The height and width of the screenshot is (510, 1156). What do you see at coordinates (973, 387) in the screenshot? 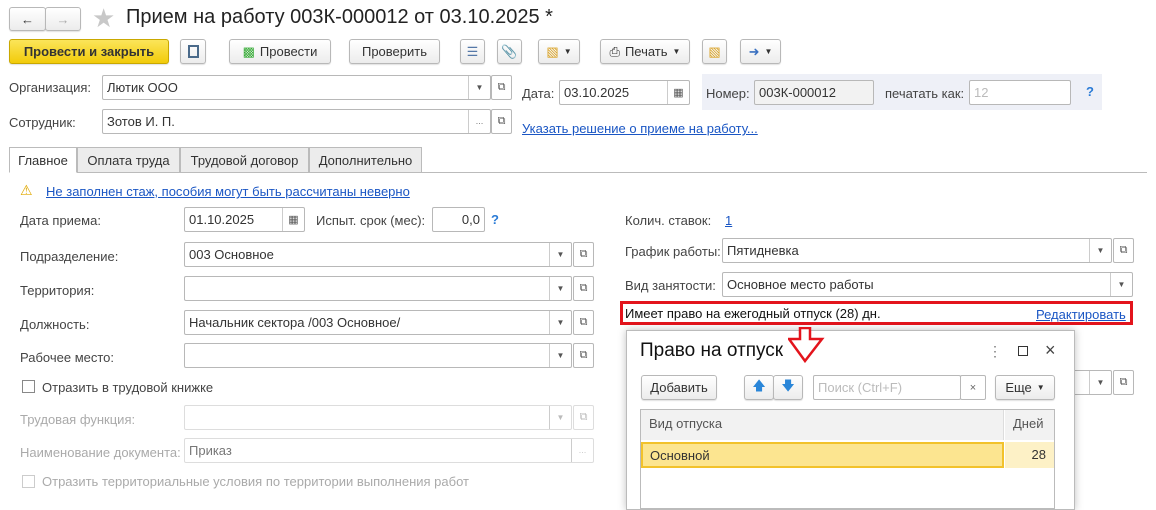
I see `clear-search-button: ×` at bounding box center [973, 387].